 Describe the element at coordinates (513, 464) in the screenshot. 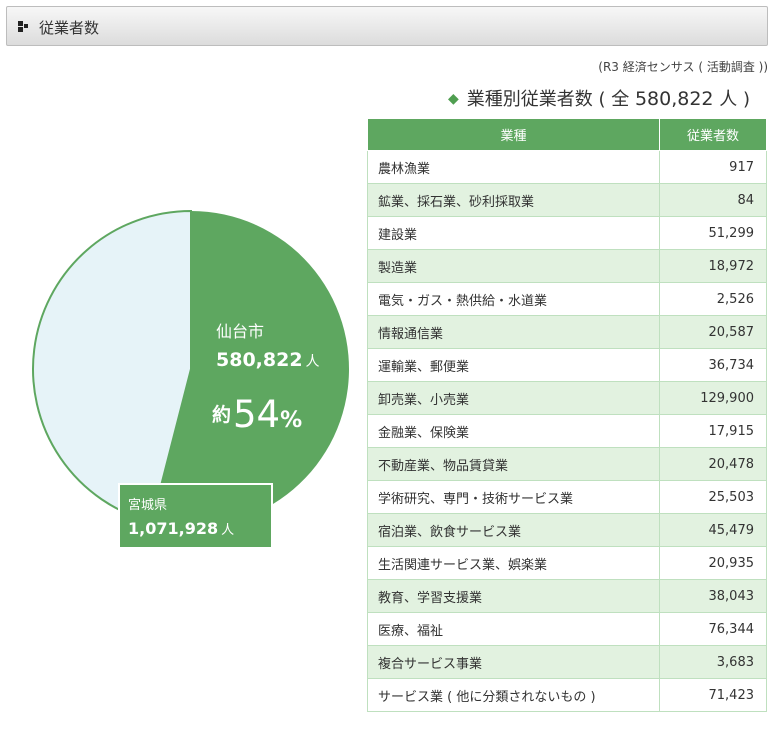

I see `industry-name-cell: 不動産業、物品賃貸業` at that location.